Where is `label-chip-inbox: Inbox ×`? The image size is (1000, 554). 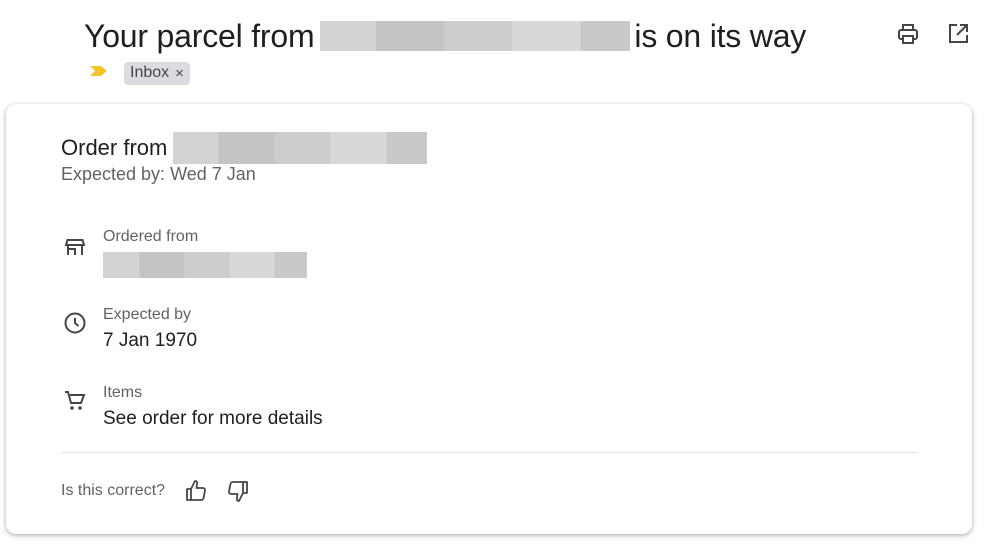
label-chip-inbox: Inbox × is located at coordinates (157, 73).